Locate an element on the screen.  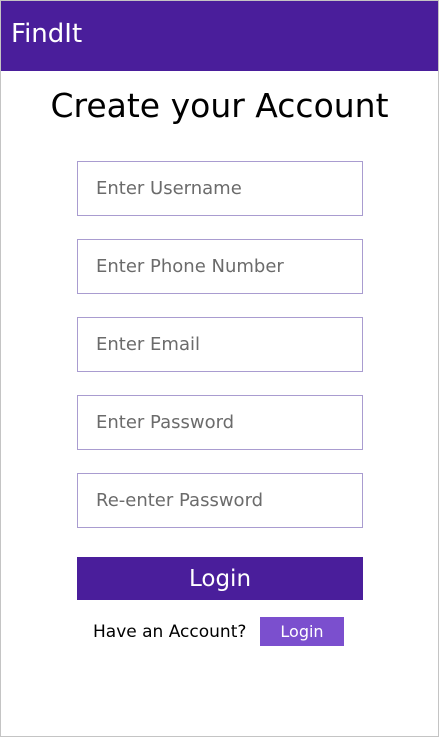
existing-account-row: Have an Account? Login is located at coordinates (219, 632).